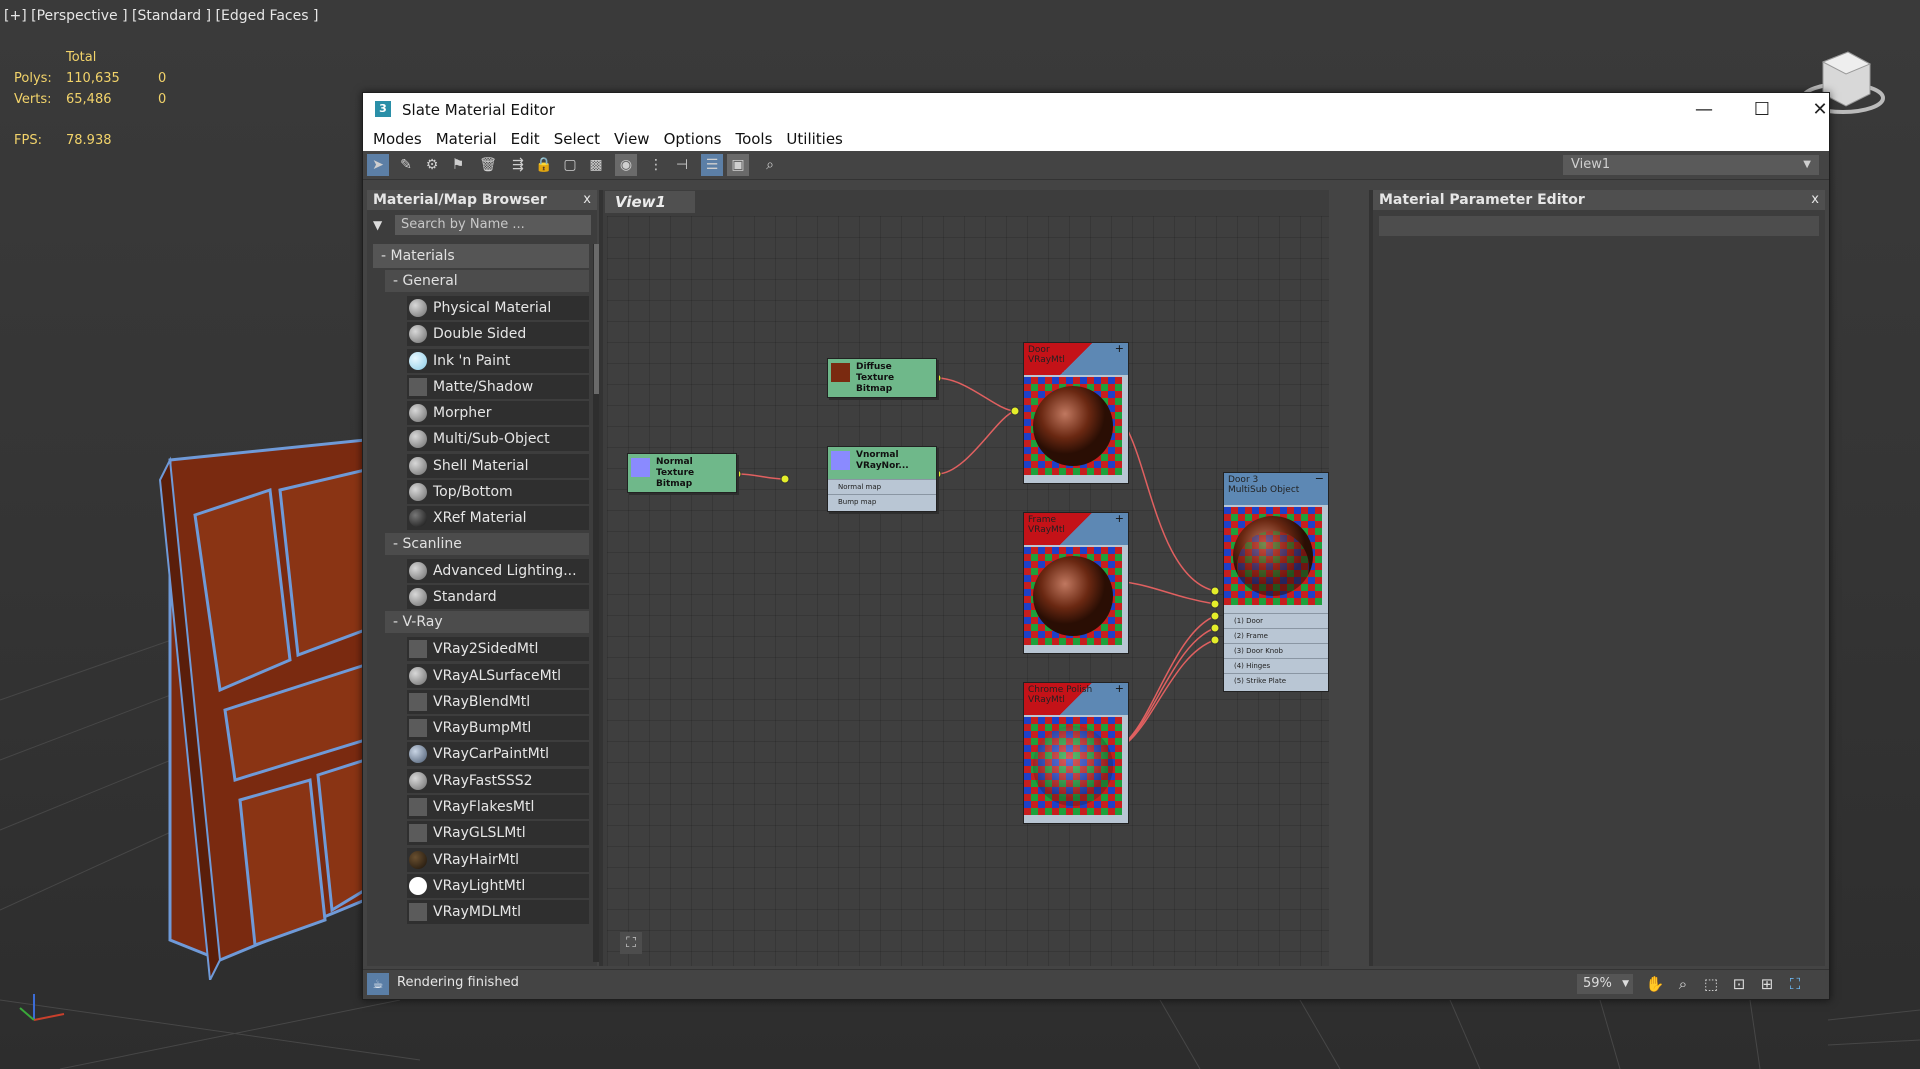 This screenshot has height=1069, width=1920. I want to click on menu-edit: Edit, so click(525, 139).